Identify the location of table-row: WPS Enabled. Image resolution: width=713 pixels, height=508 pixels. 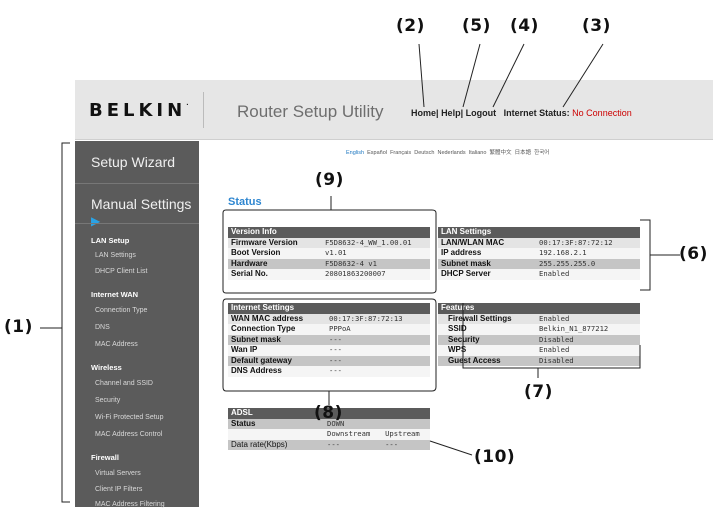
(539, 350).